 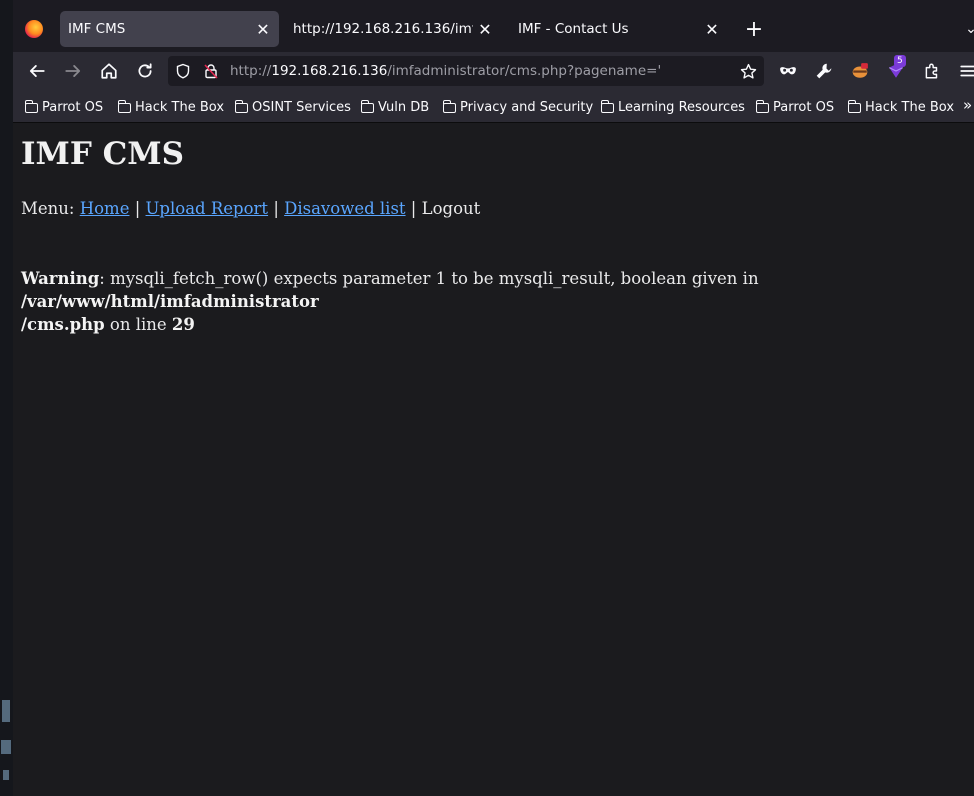 What do you see at coordinates (207, 208) in the screenshot?
I see `menu-link-upload-report: Upload Report` at bounding box center [207, 208].